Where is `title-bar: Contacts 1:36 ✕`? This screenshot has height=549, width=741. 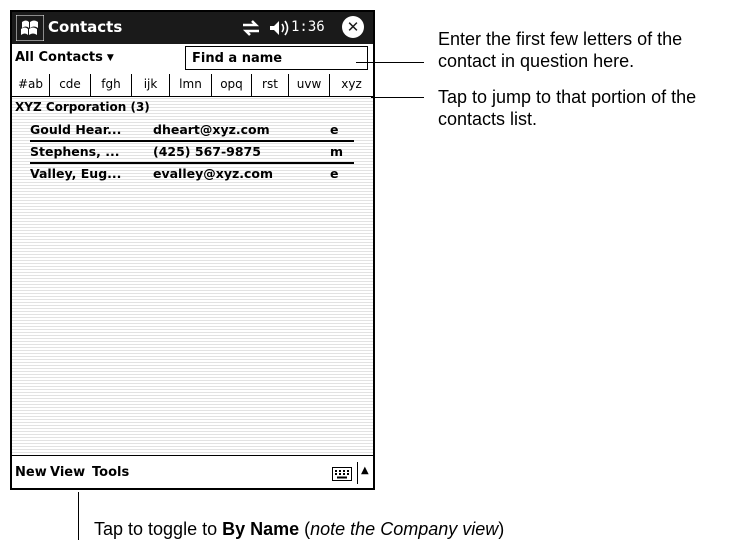 title-bar: Contacts 1:36 ✕ is located at coordinates (192, 28).